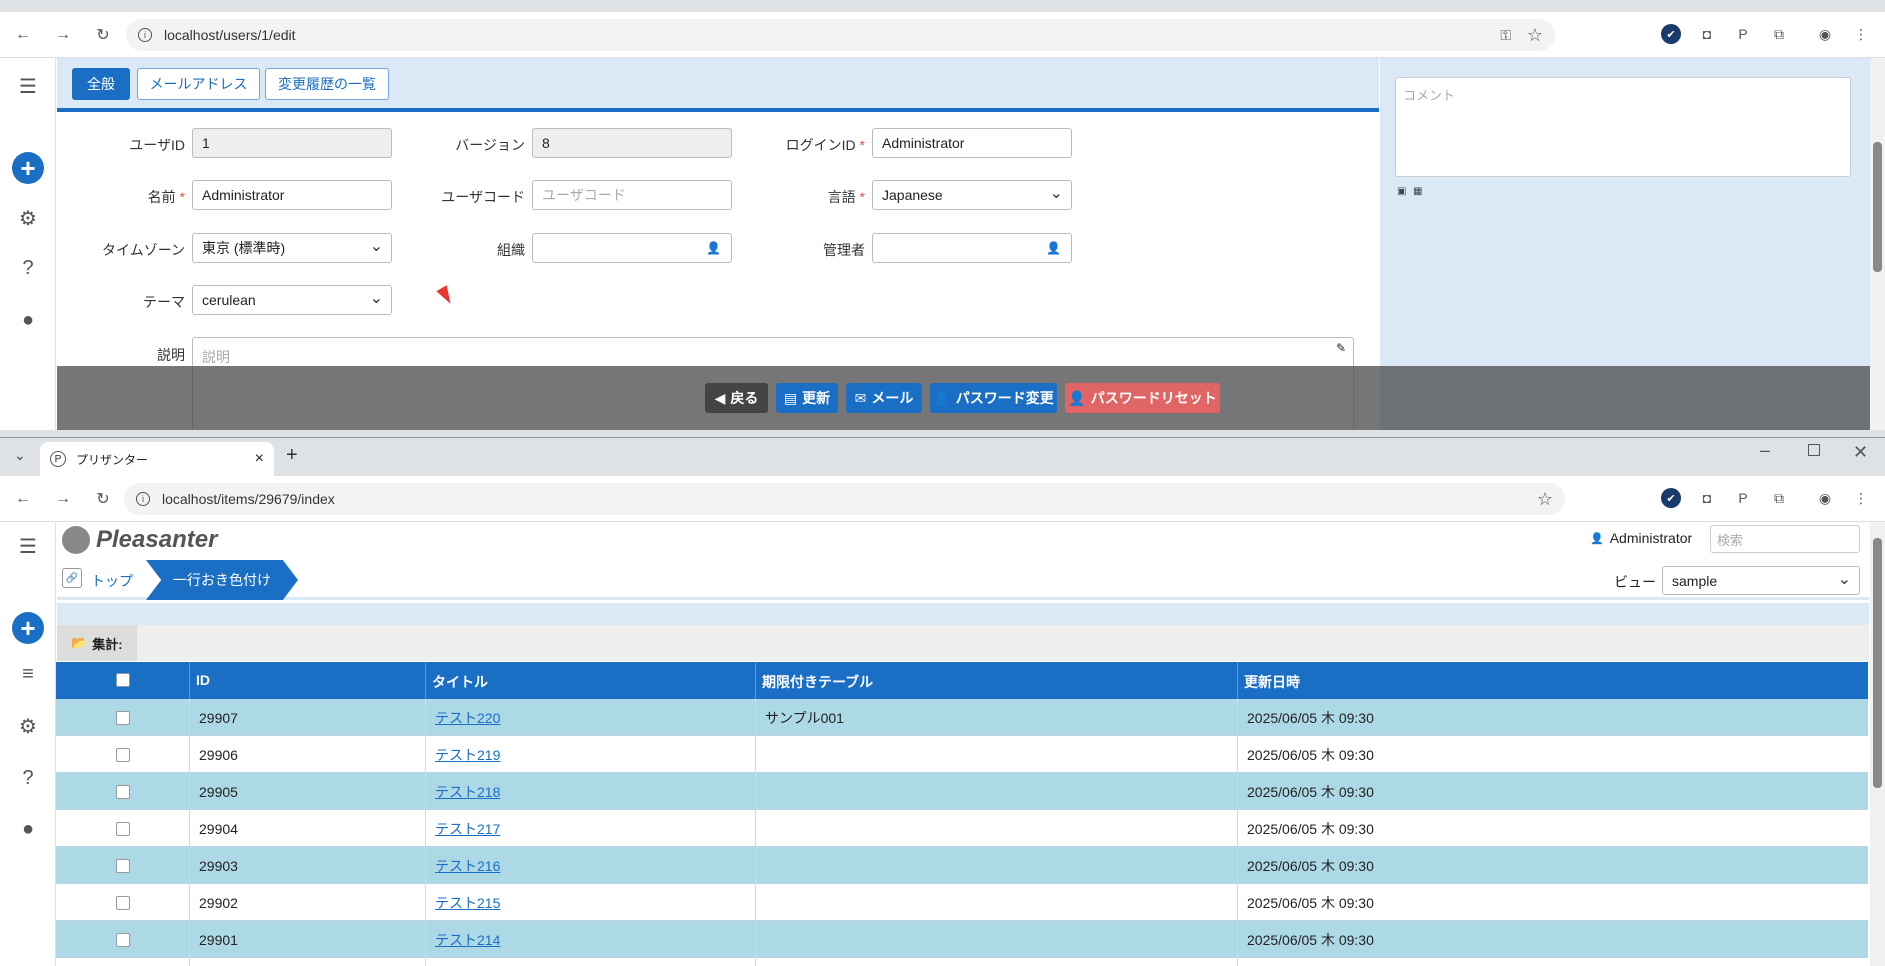 Image resolution: width=1885 pixels, height=966 pixels. Describe the element at coordinates (1272, 682) in the screenshot. I see `column-header-updated: 更新日時` at that location.